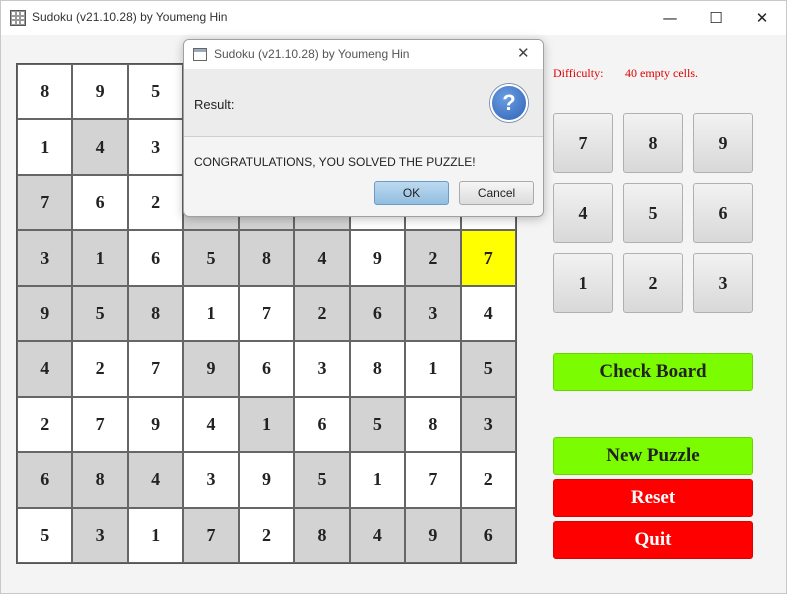  I want to click on check-board-button: Check Board, so click(653, 372).